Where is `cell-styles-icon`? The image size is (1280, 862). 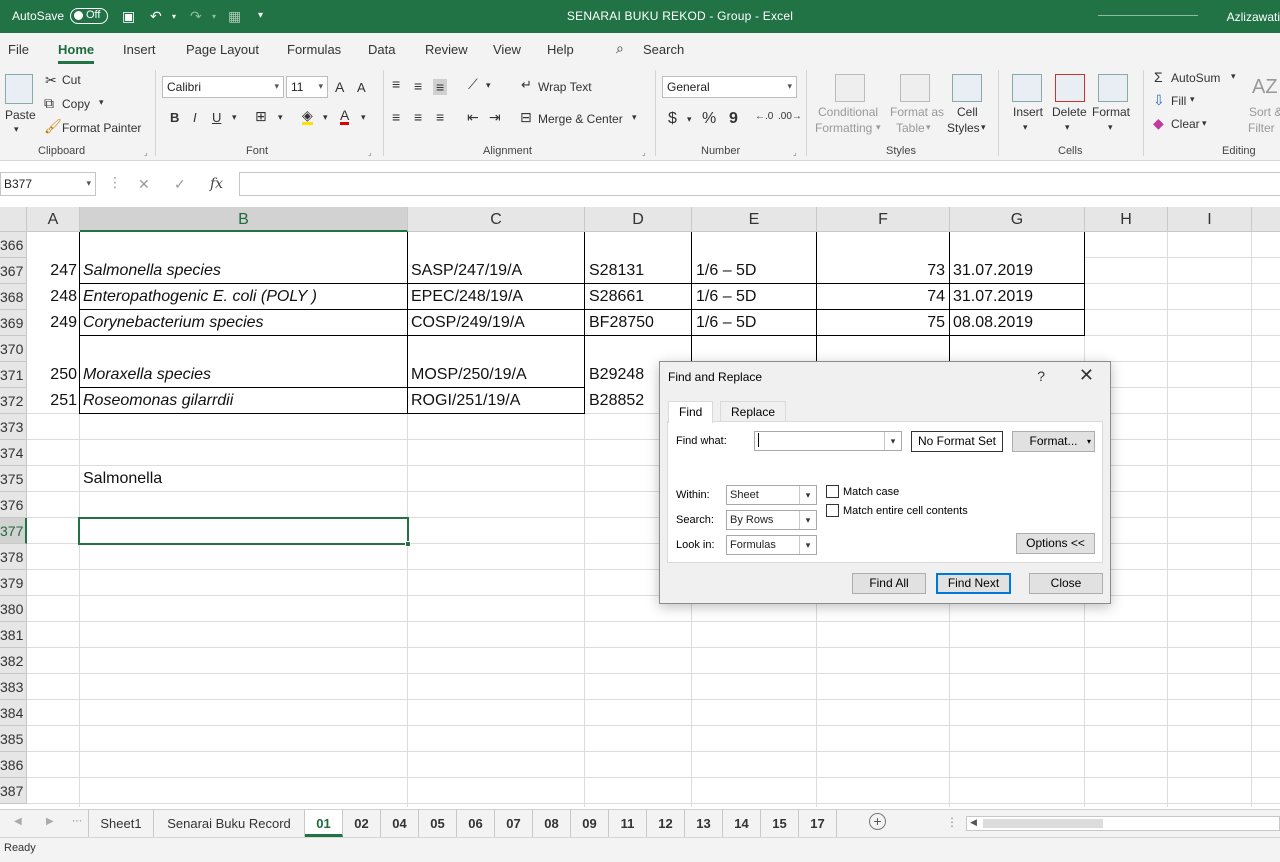 cell-styles-icon is located at coordinates (967, 88).